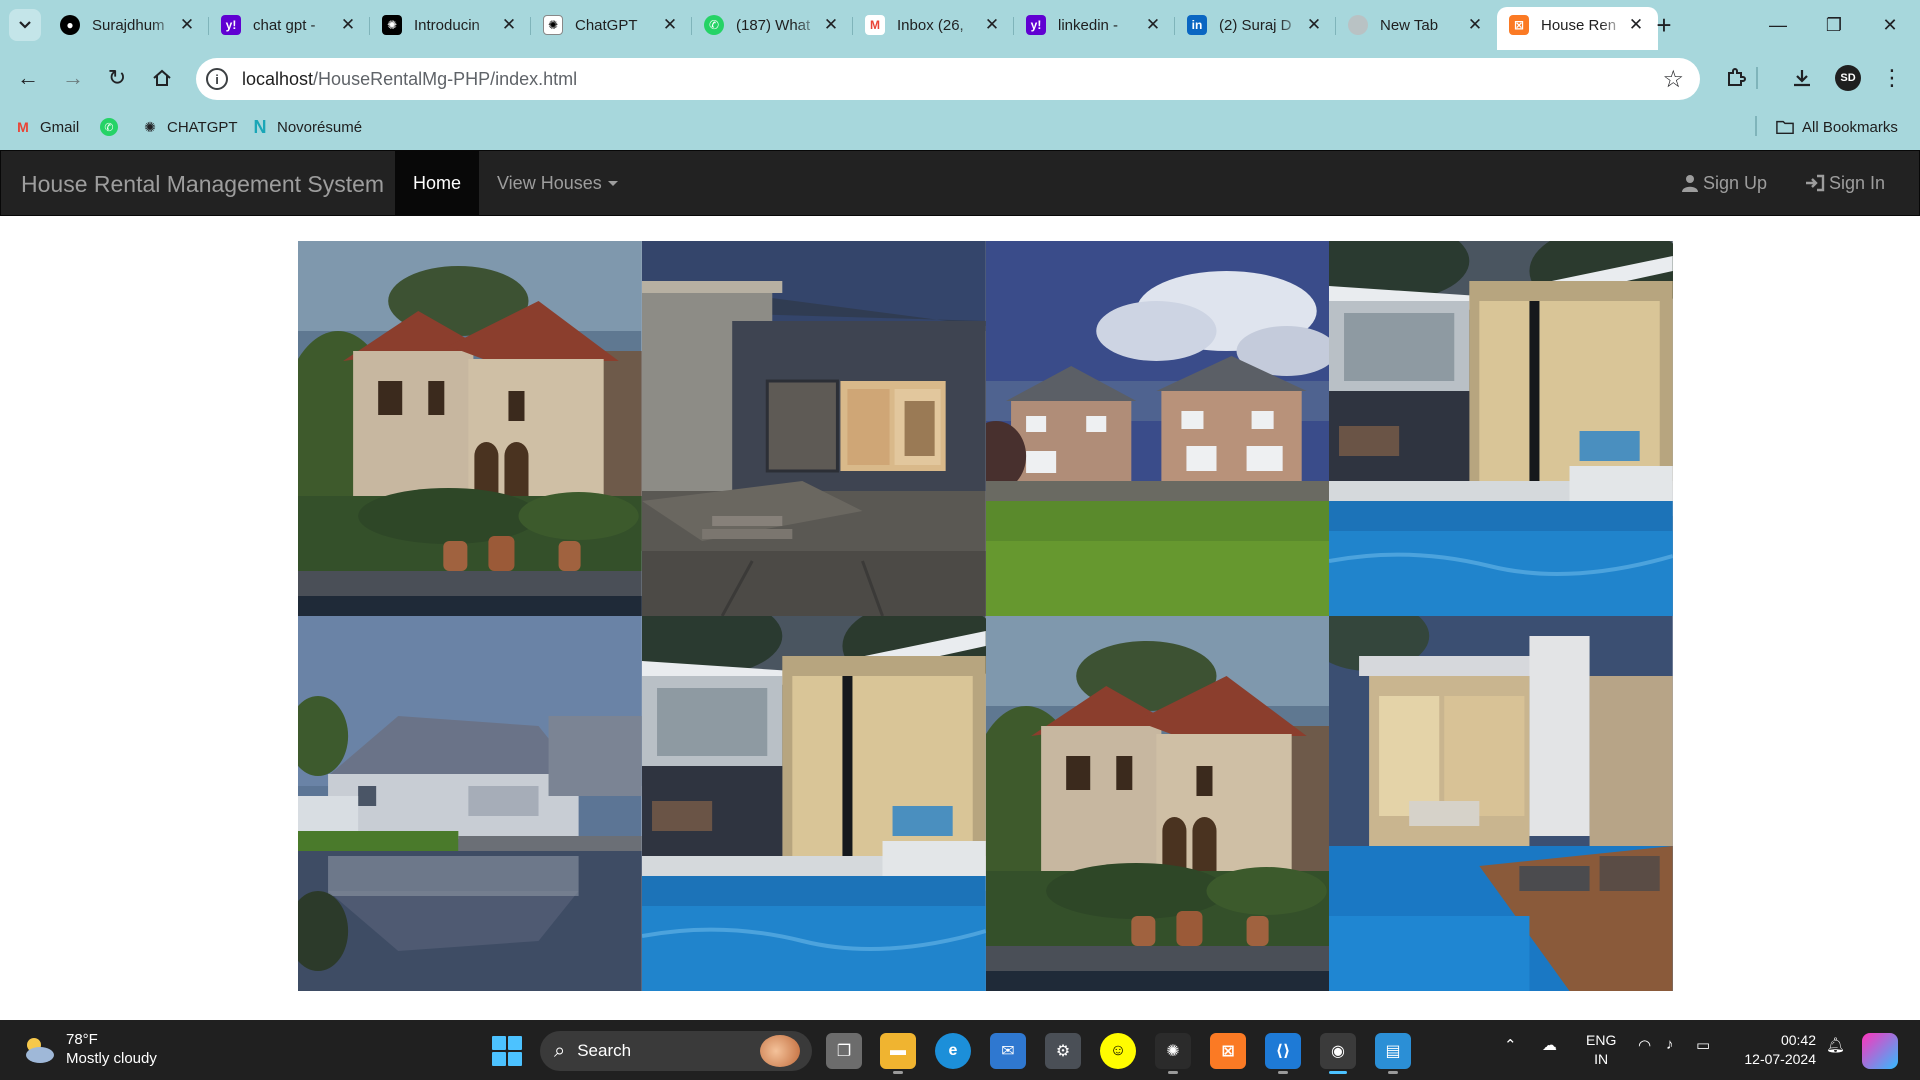 The height and width of the screenshot is (1080, 1920). What do you see at coordinates (1255, 25) in the screenshot?
I see `browser-tab: in (2) Suraj D ✕` at bounding box center [1255, 25].